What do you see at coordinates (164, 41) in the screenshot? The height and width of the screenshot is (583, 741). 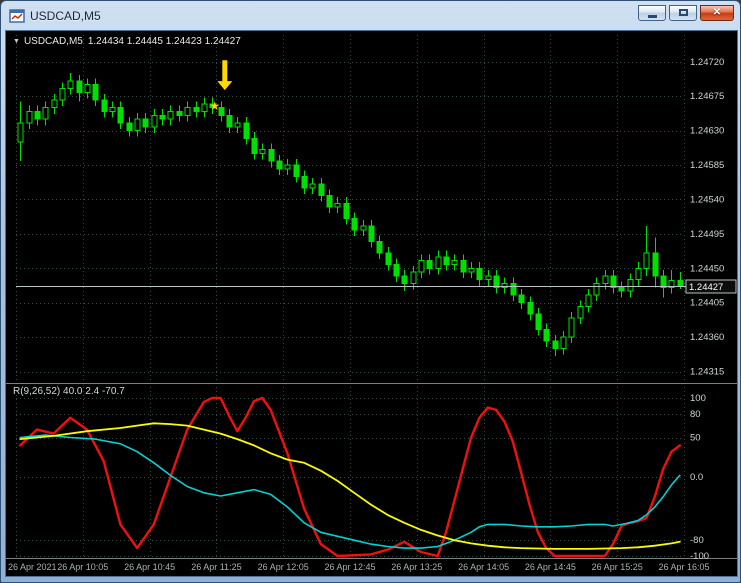 I see `ohlc-values: 1.24434 1.24445 1.24423 1.24427` at bounding box center [164, 41].